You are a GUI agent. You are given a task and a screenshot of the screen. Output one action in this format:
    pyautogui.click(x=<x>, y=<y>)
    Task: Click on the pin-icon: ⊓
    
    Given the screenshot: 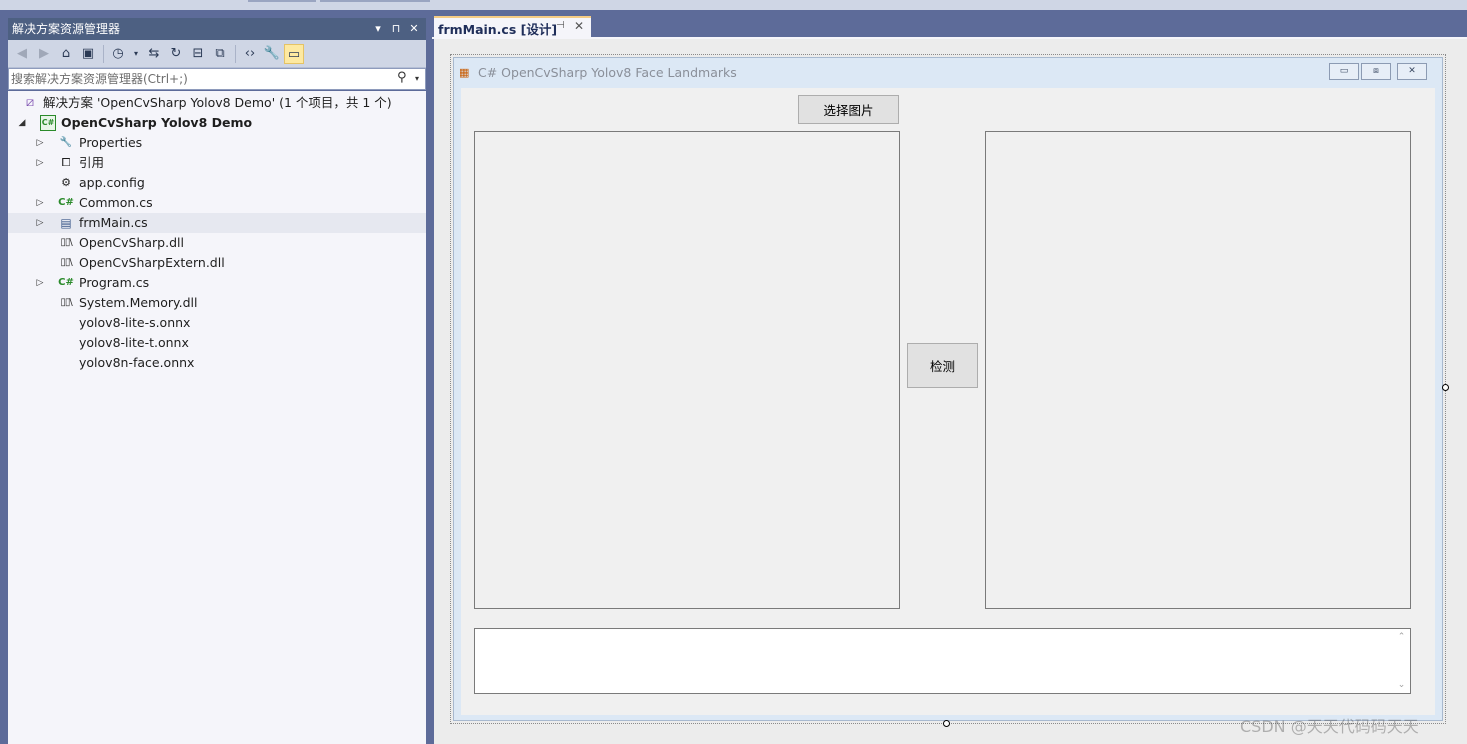 What is the action you would take?
    pyautogui.click(x=396, y=29)
    